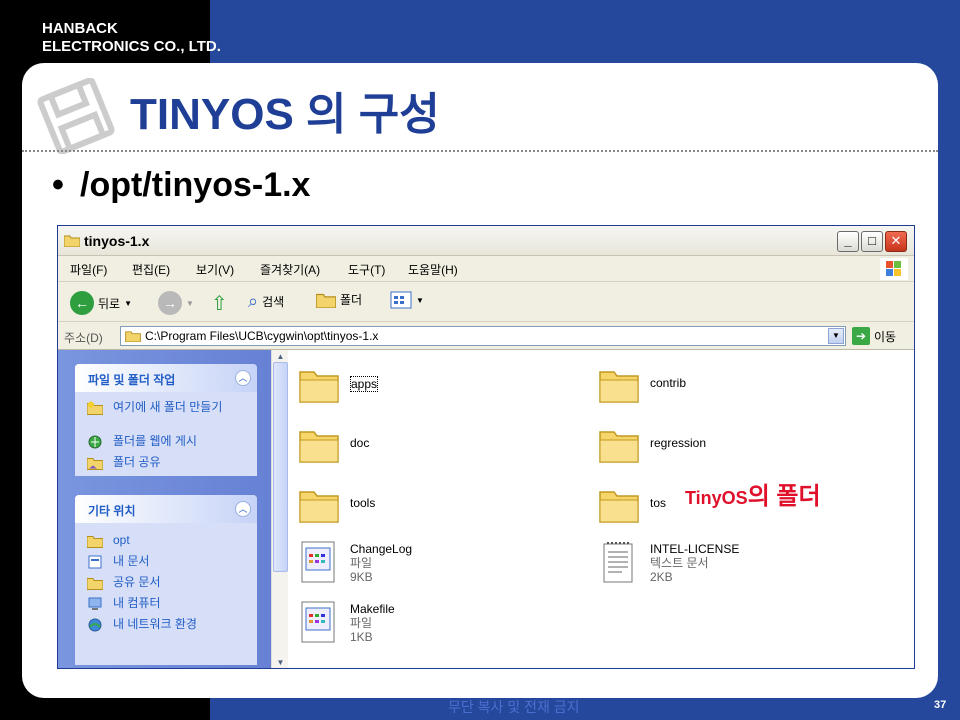 The image size is (960, 720). I want to click on menu-view: 보기(V), so click(215, 269).